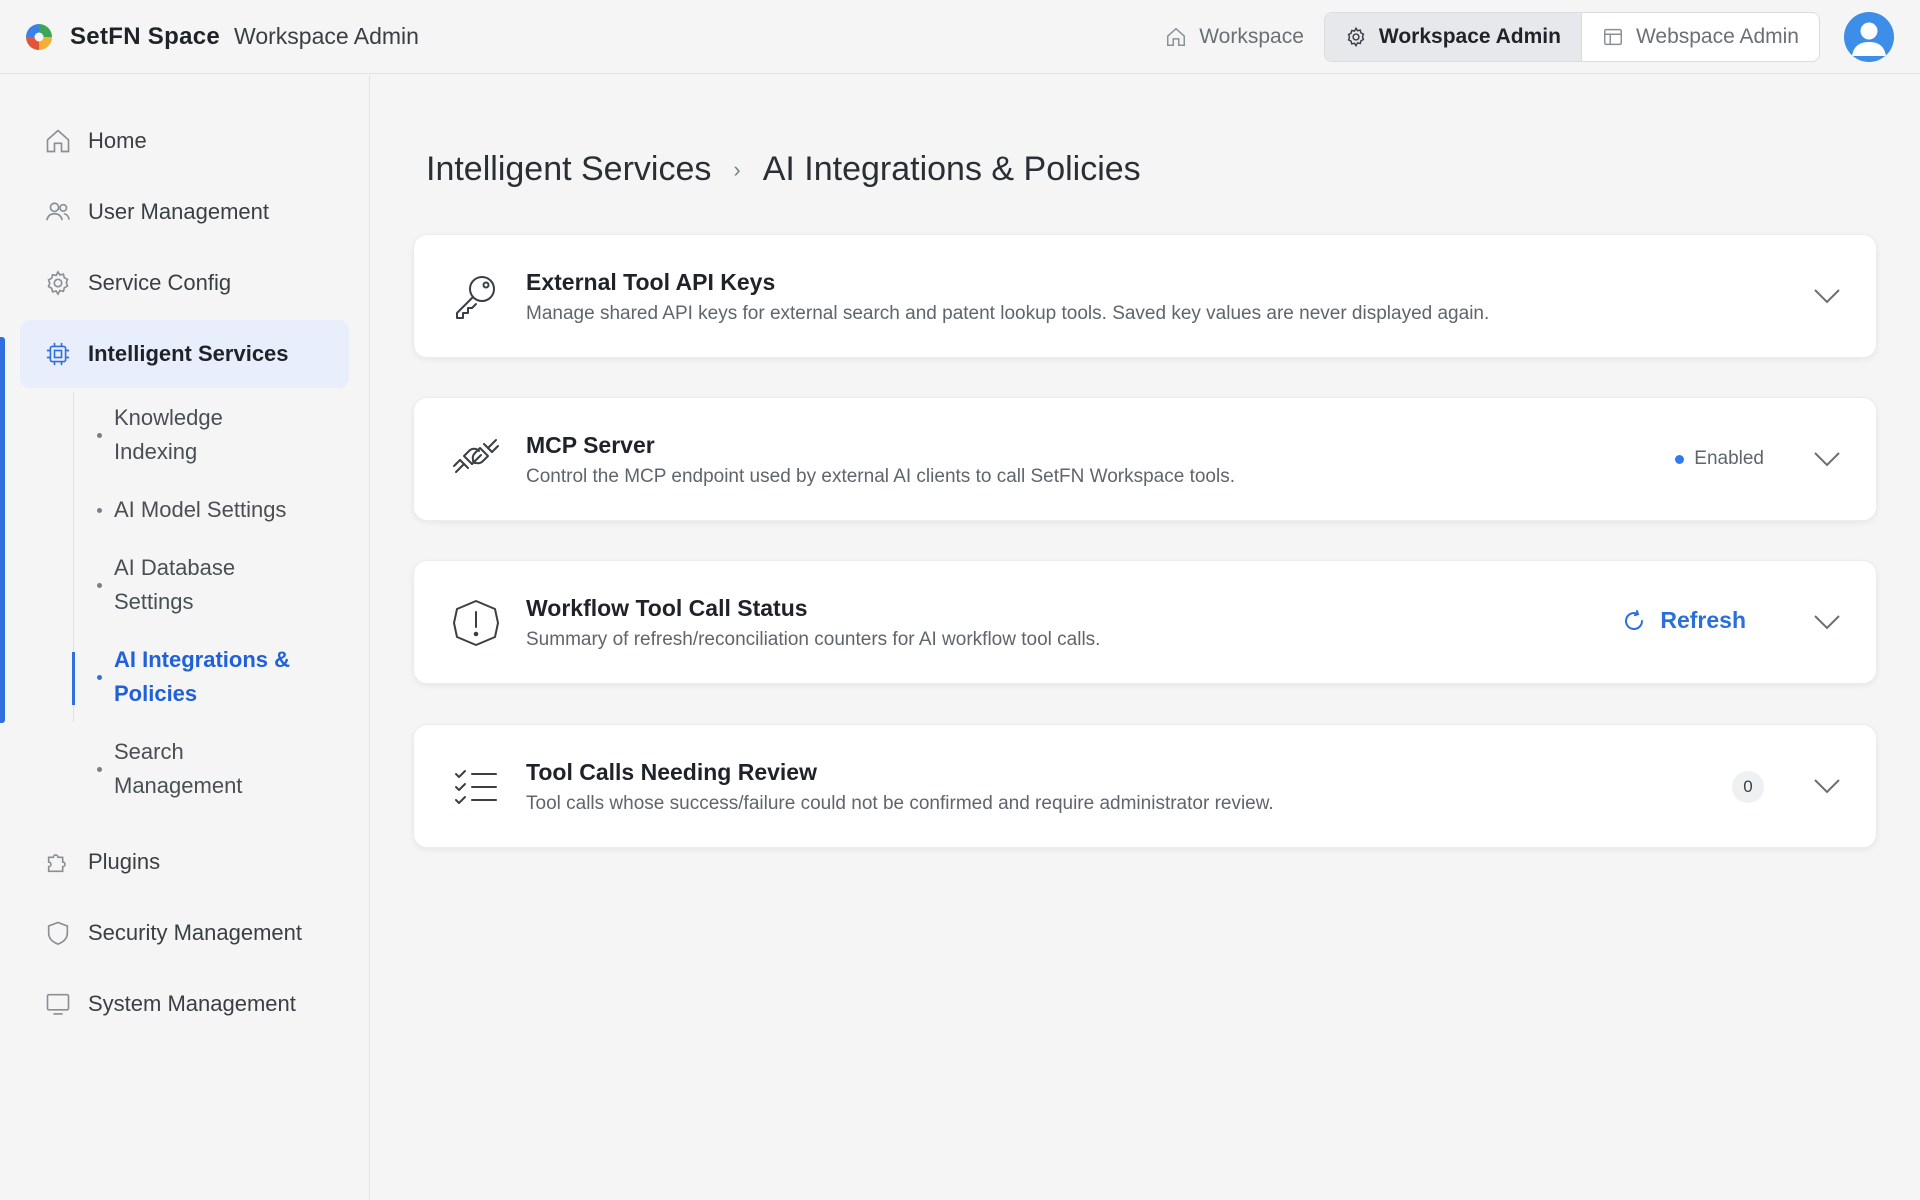 The width and height of the screenshot is (1920, 1200). Describe the element at coordinates (58, 354) in the screenshot. I see `chip-icon` at that location.